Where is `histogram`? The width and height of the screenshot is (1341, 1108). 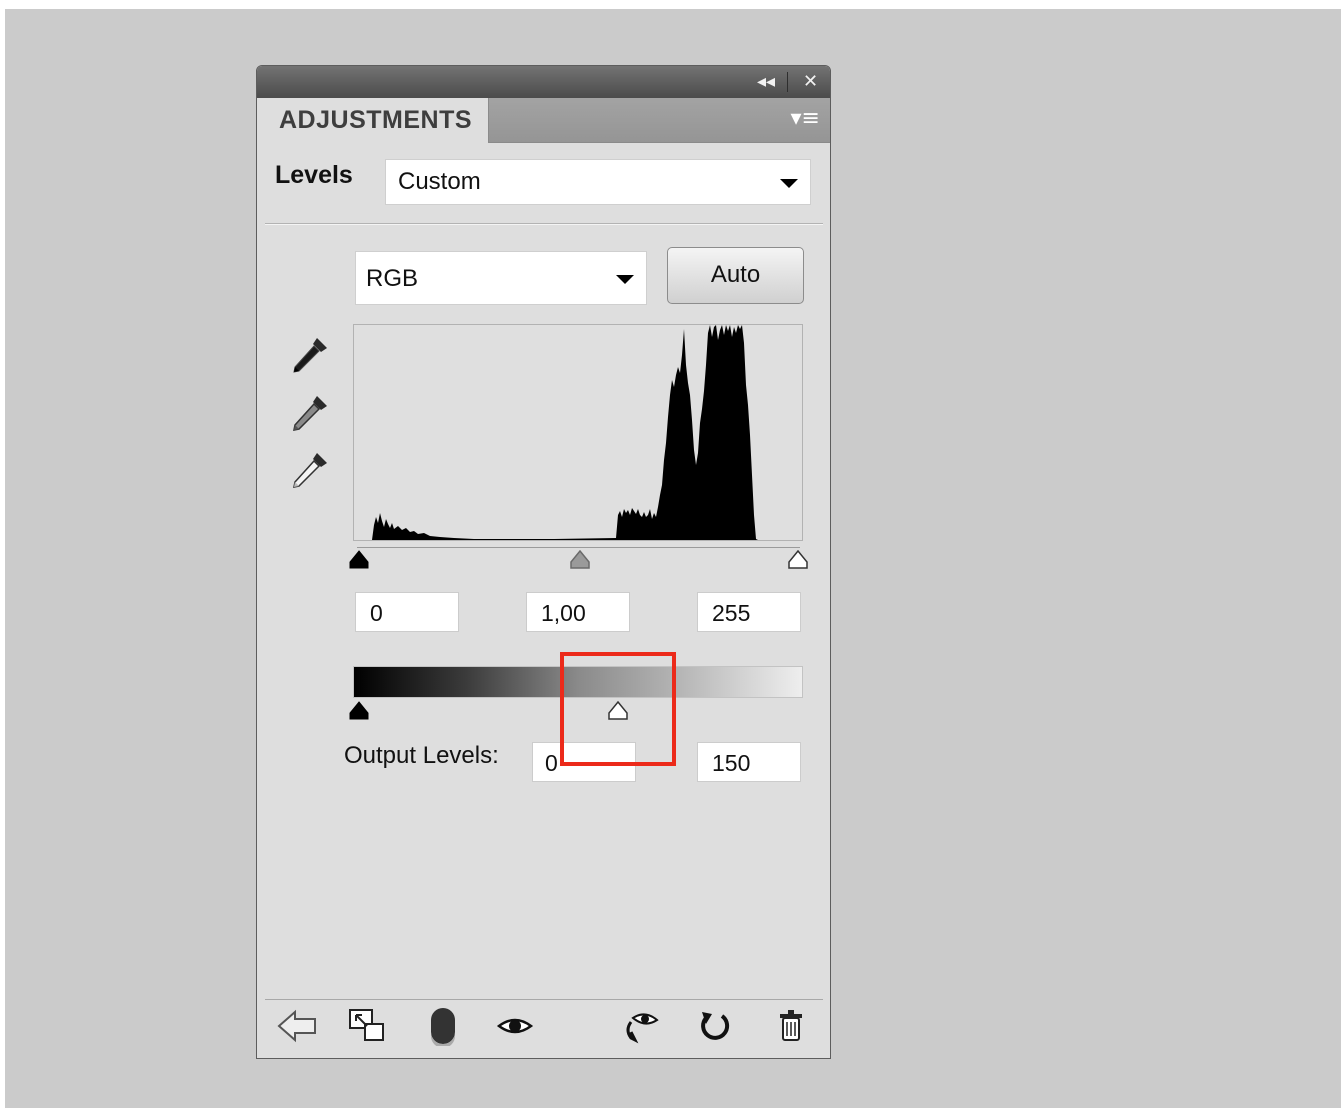
histogram is located at coordinates (578, 432).